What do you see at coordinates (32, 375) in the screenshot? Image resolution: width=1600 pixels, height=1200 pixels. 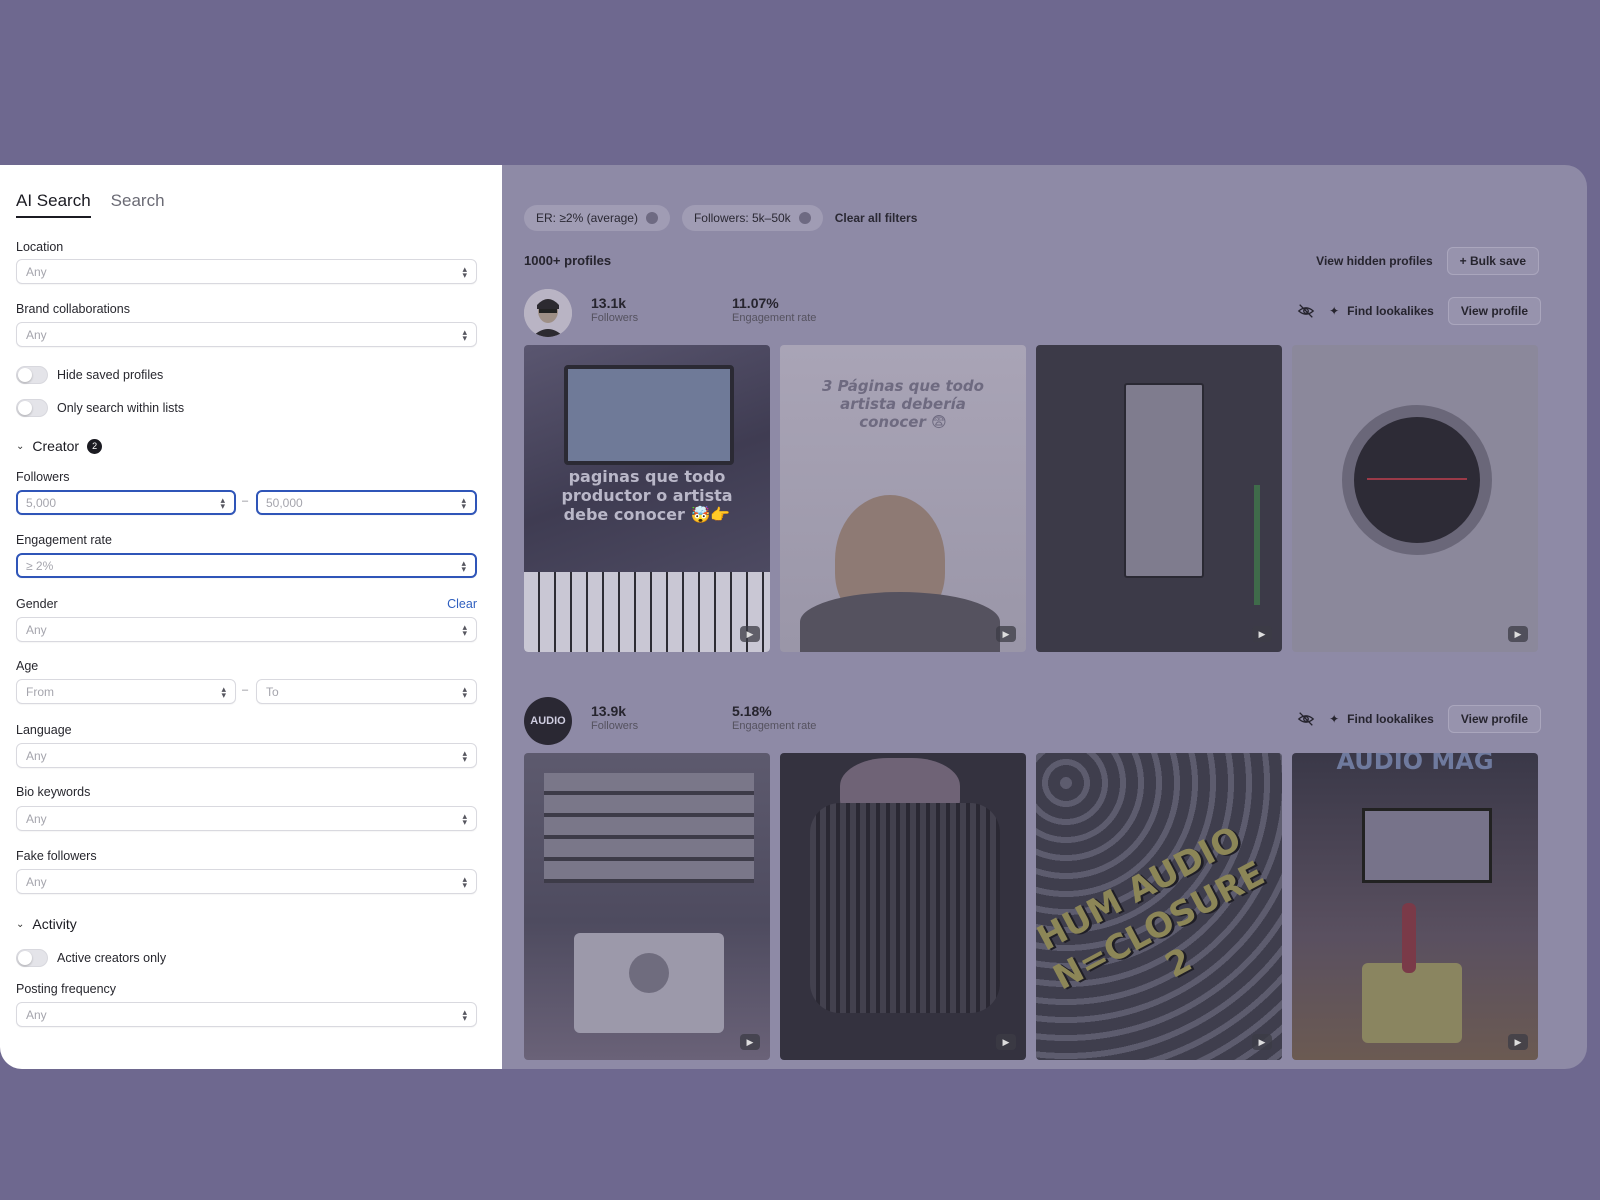 I see `hide-saved-toggle` at bounding box center [32, 375].